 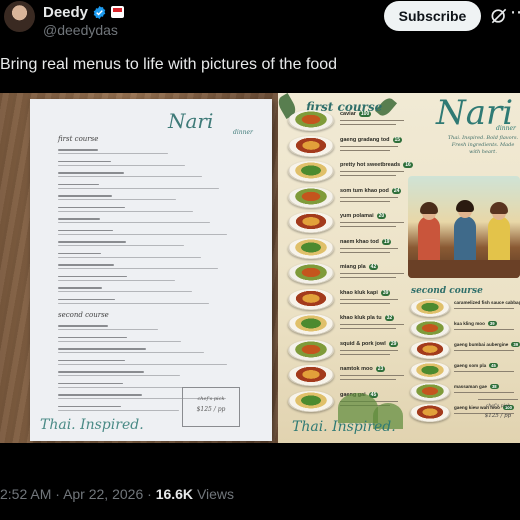 I want to click on dish-price-badge: 19, so click(x=386, y=241).